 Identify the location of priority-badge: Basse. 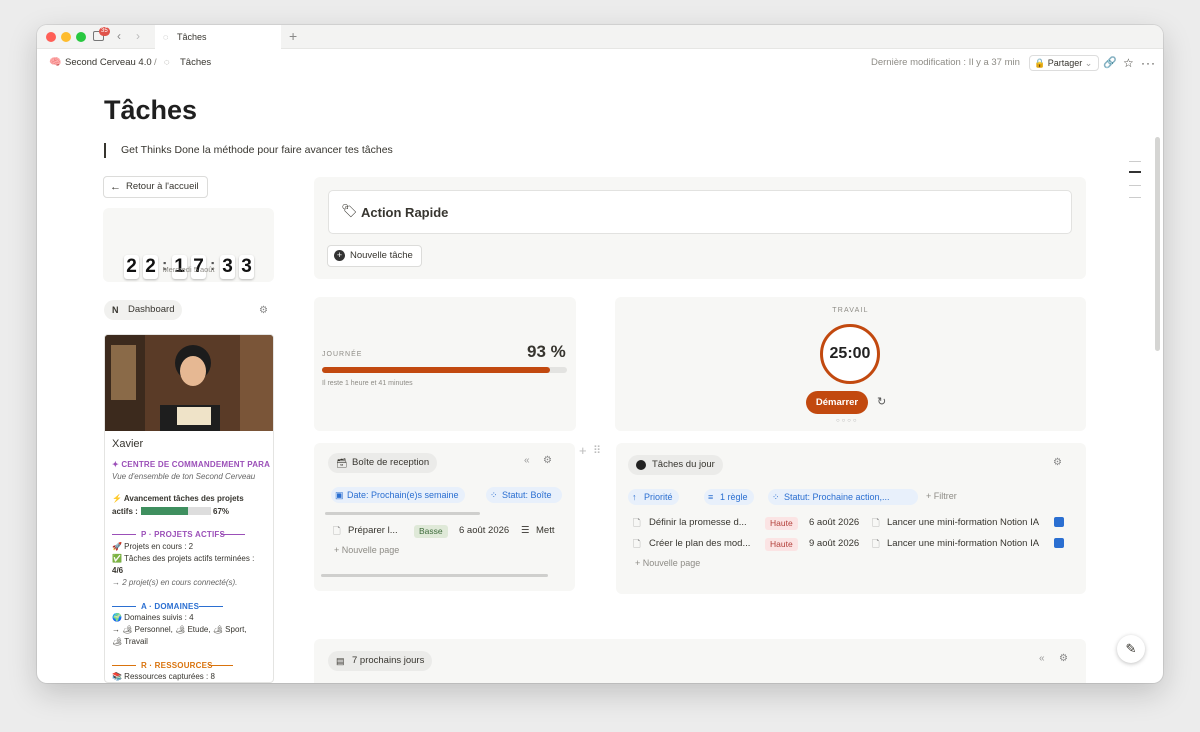
(431, 531).